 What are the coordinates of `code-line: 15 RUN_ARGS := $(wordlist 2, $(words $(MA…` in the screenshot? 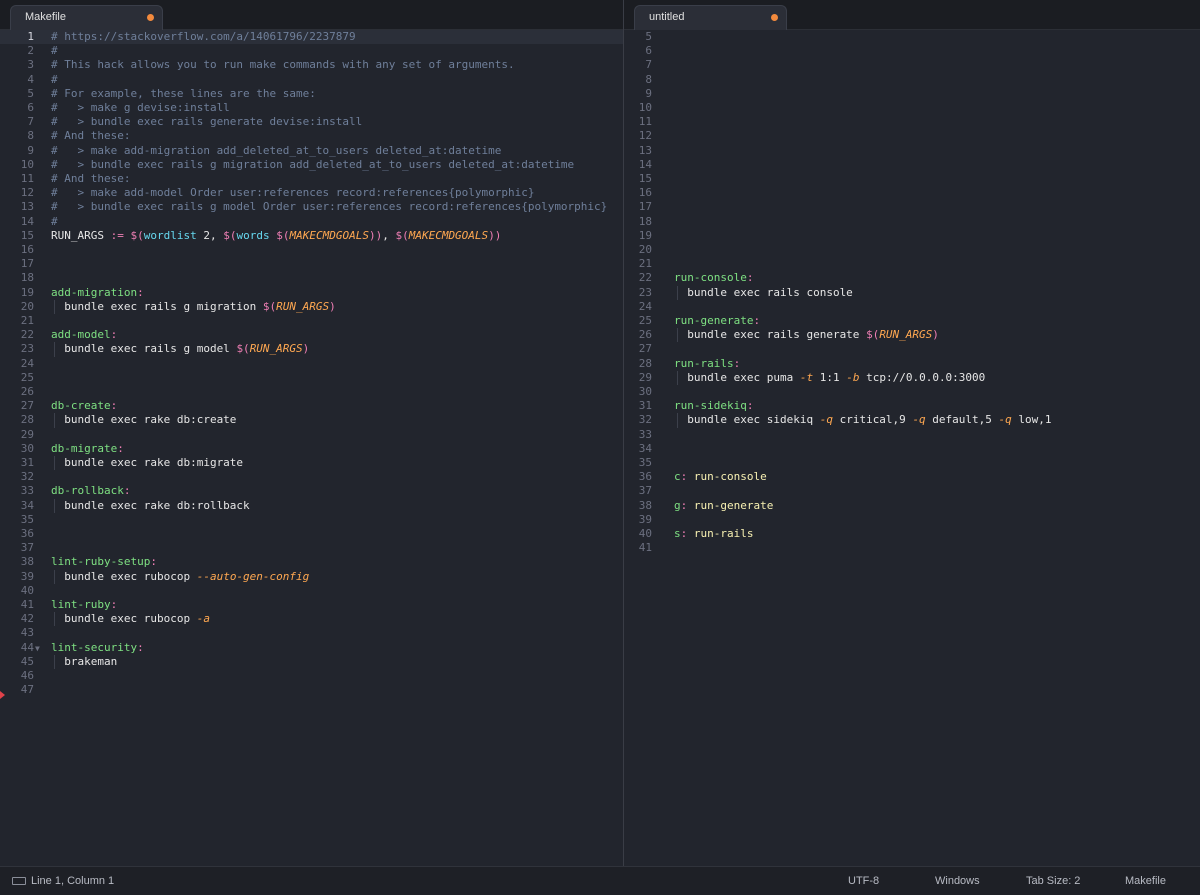 It's located at (311, 236).